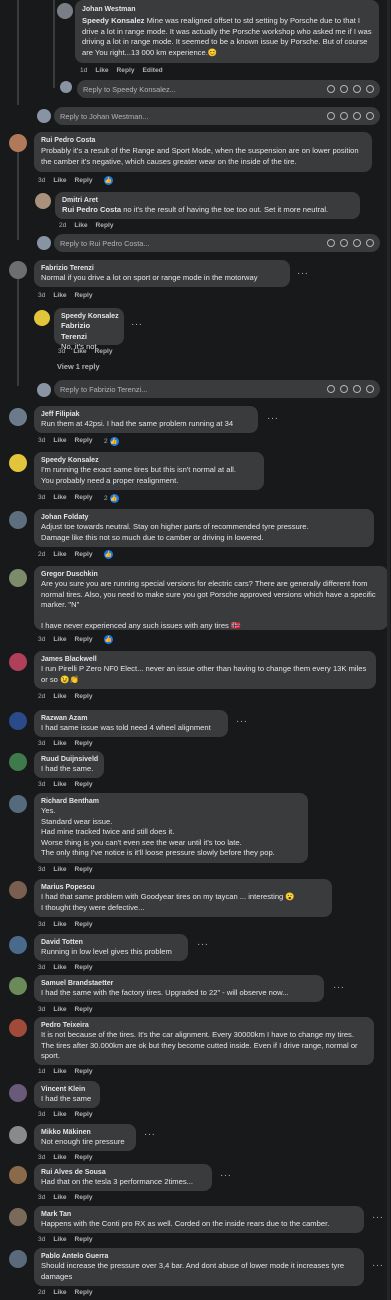 The height and width of the screenshot is (1300, 391). I want to click on comment-author: Mark Tan, so click(199, 1214).